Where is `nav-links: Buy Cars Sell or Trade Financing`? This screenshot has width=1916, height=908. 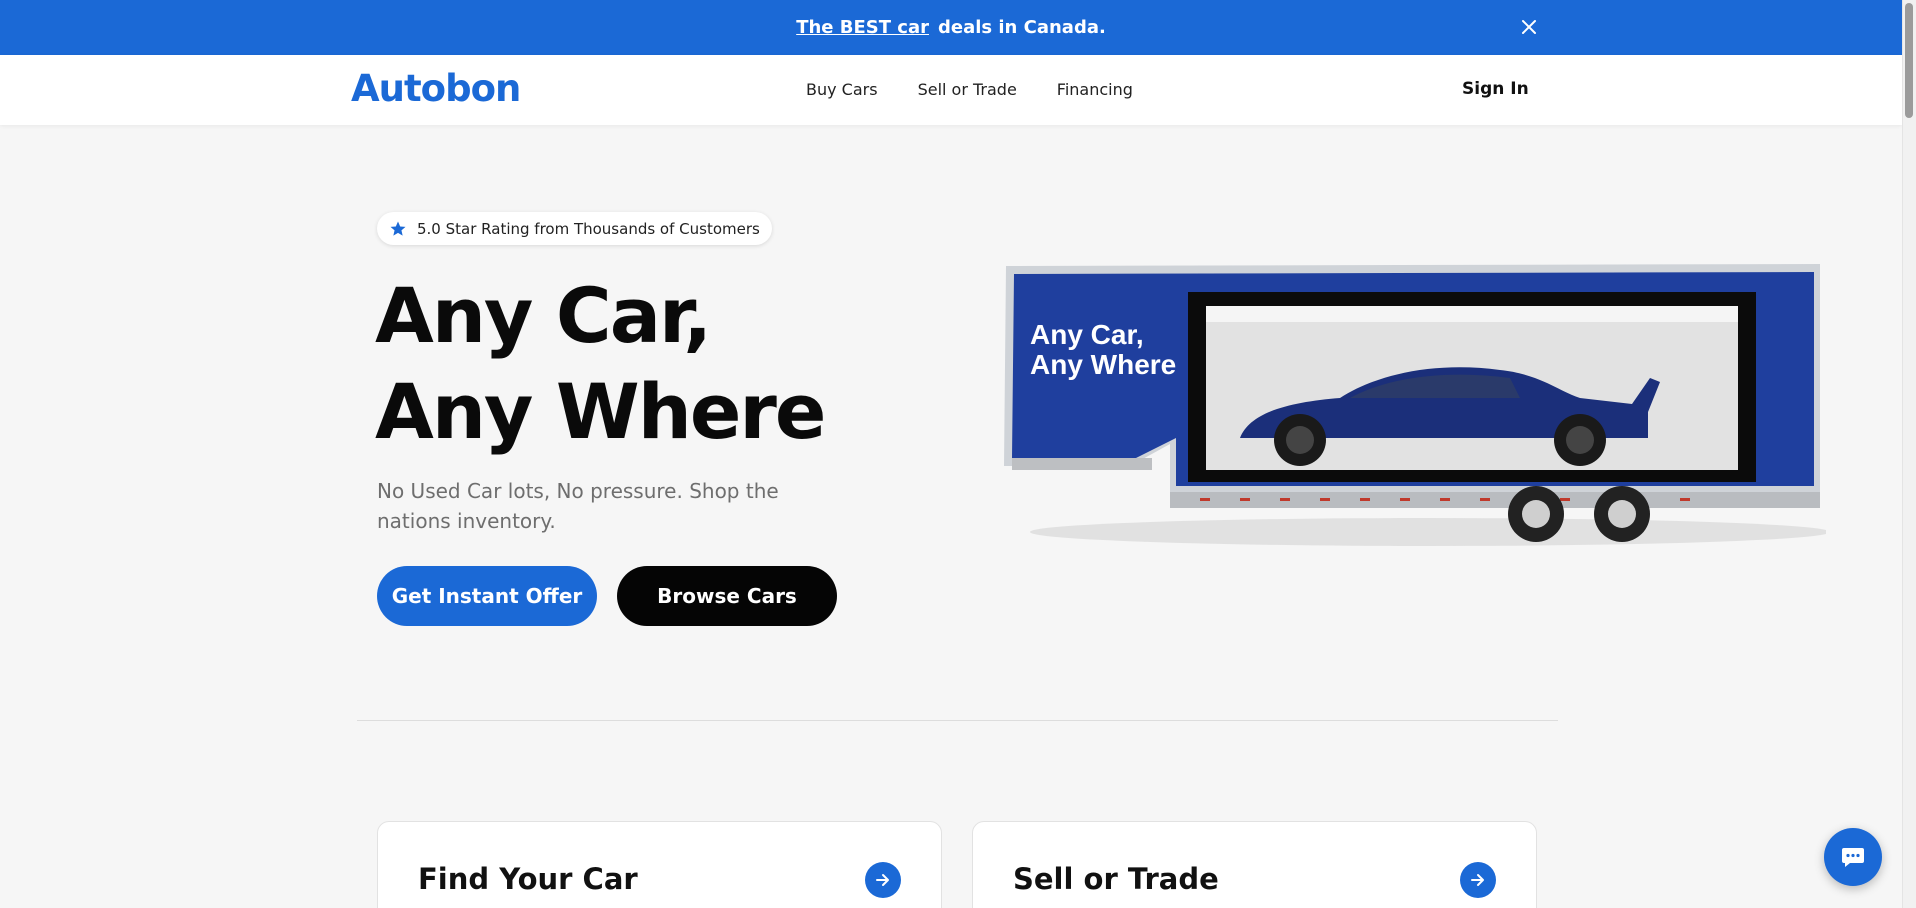
nav-links: Buy Cars Sell or Trade Financing is located at coordinates (969, 89).